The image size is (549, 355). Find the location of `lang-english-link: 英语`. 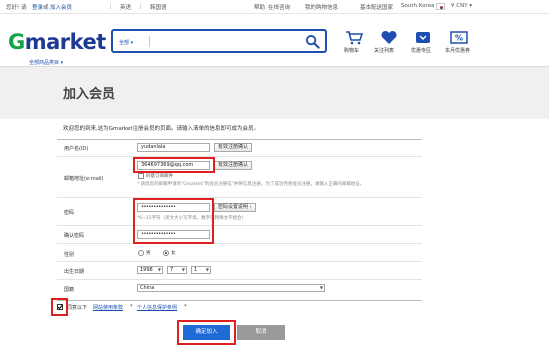

lang-english-link: 英语 is located at coordinates (125, 7).